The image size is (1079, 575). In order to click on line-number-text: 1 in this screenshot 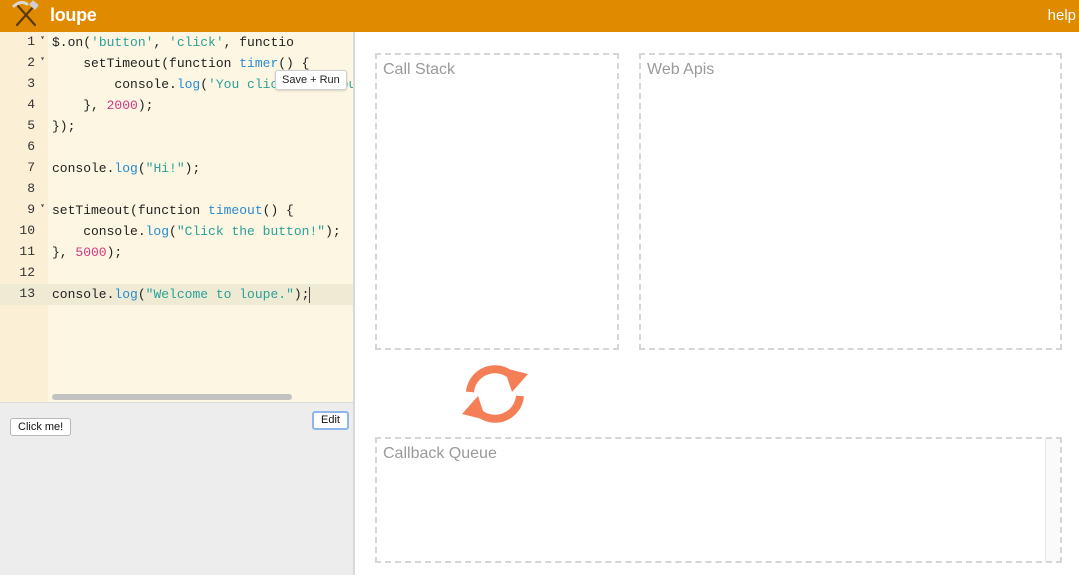, I will do `click(31, 41)`.